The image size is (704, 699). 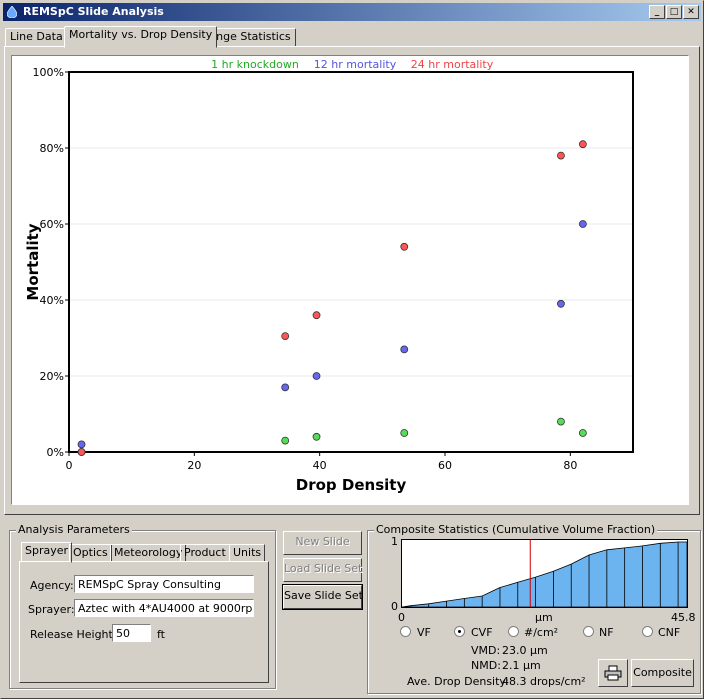 I want to click on close-button: ✕, so click(x=691, y=12).